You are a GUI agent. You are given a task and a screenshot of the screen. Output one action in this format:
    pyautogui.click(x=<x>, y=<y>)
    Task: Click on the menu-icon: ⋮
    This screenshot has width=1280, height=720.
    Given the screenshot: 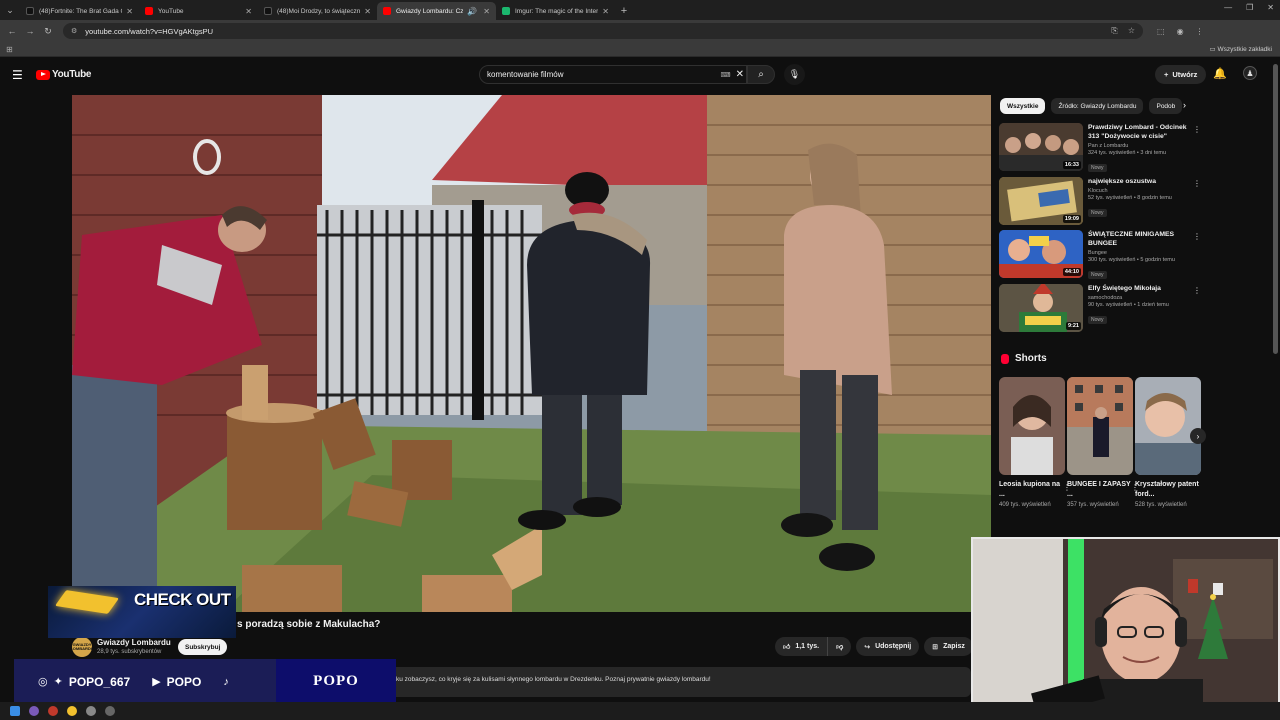 What is the action you would take?
    pyautogui.click(x=1200, y=31)
    